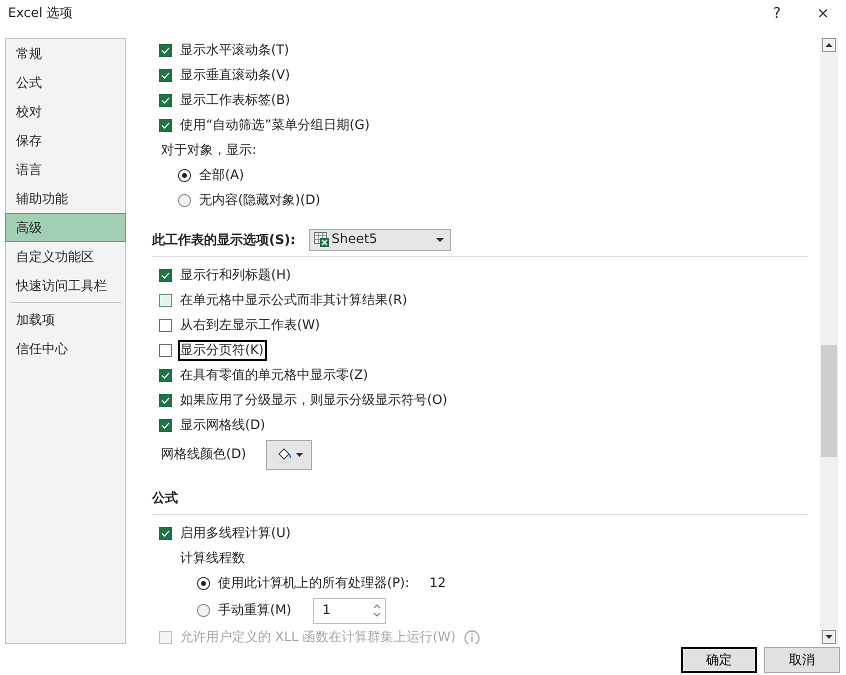  I want to click on spin-arrows-icon, so click(377, 610).